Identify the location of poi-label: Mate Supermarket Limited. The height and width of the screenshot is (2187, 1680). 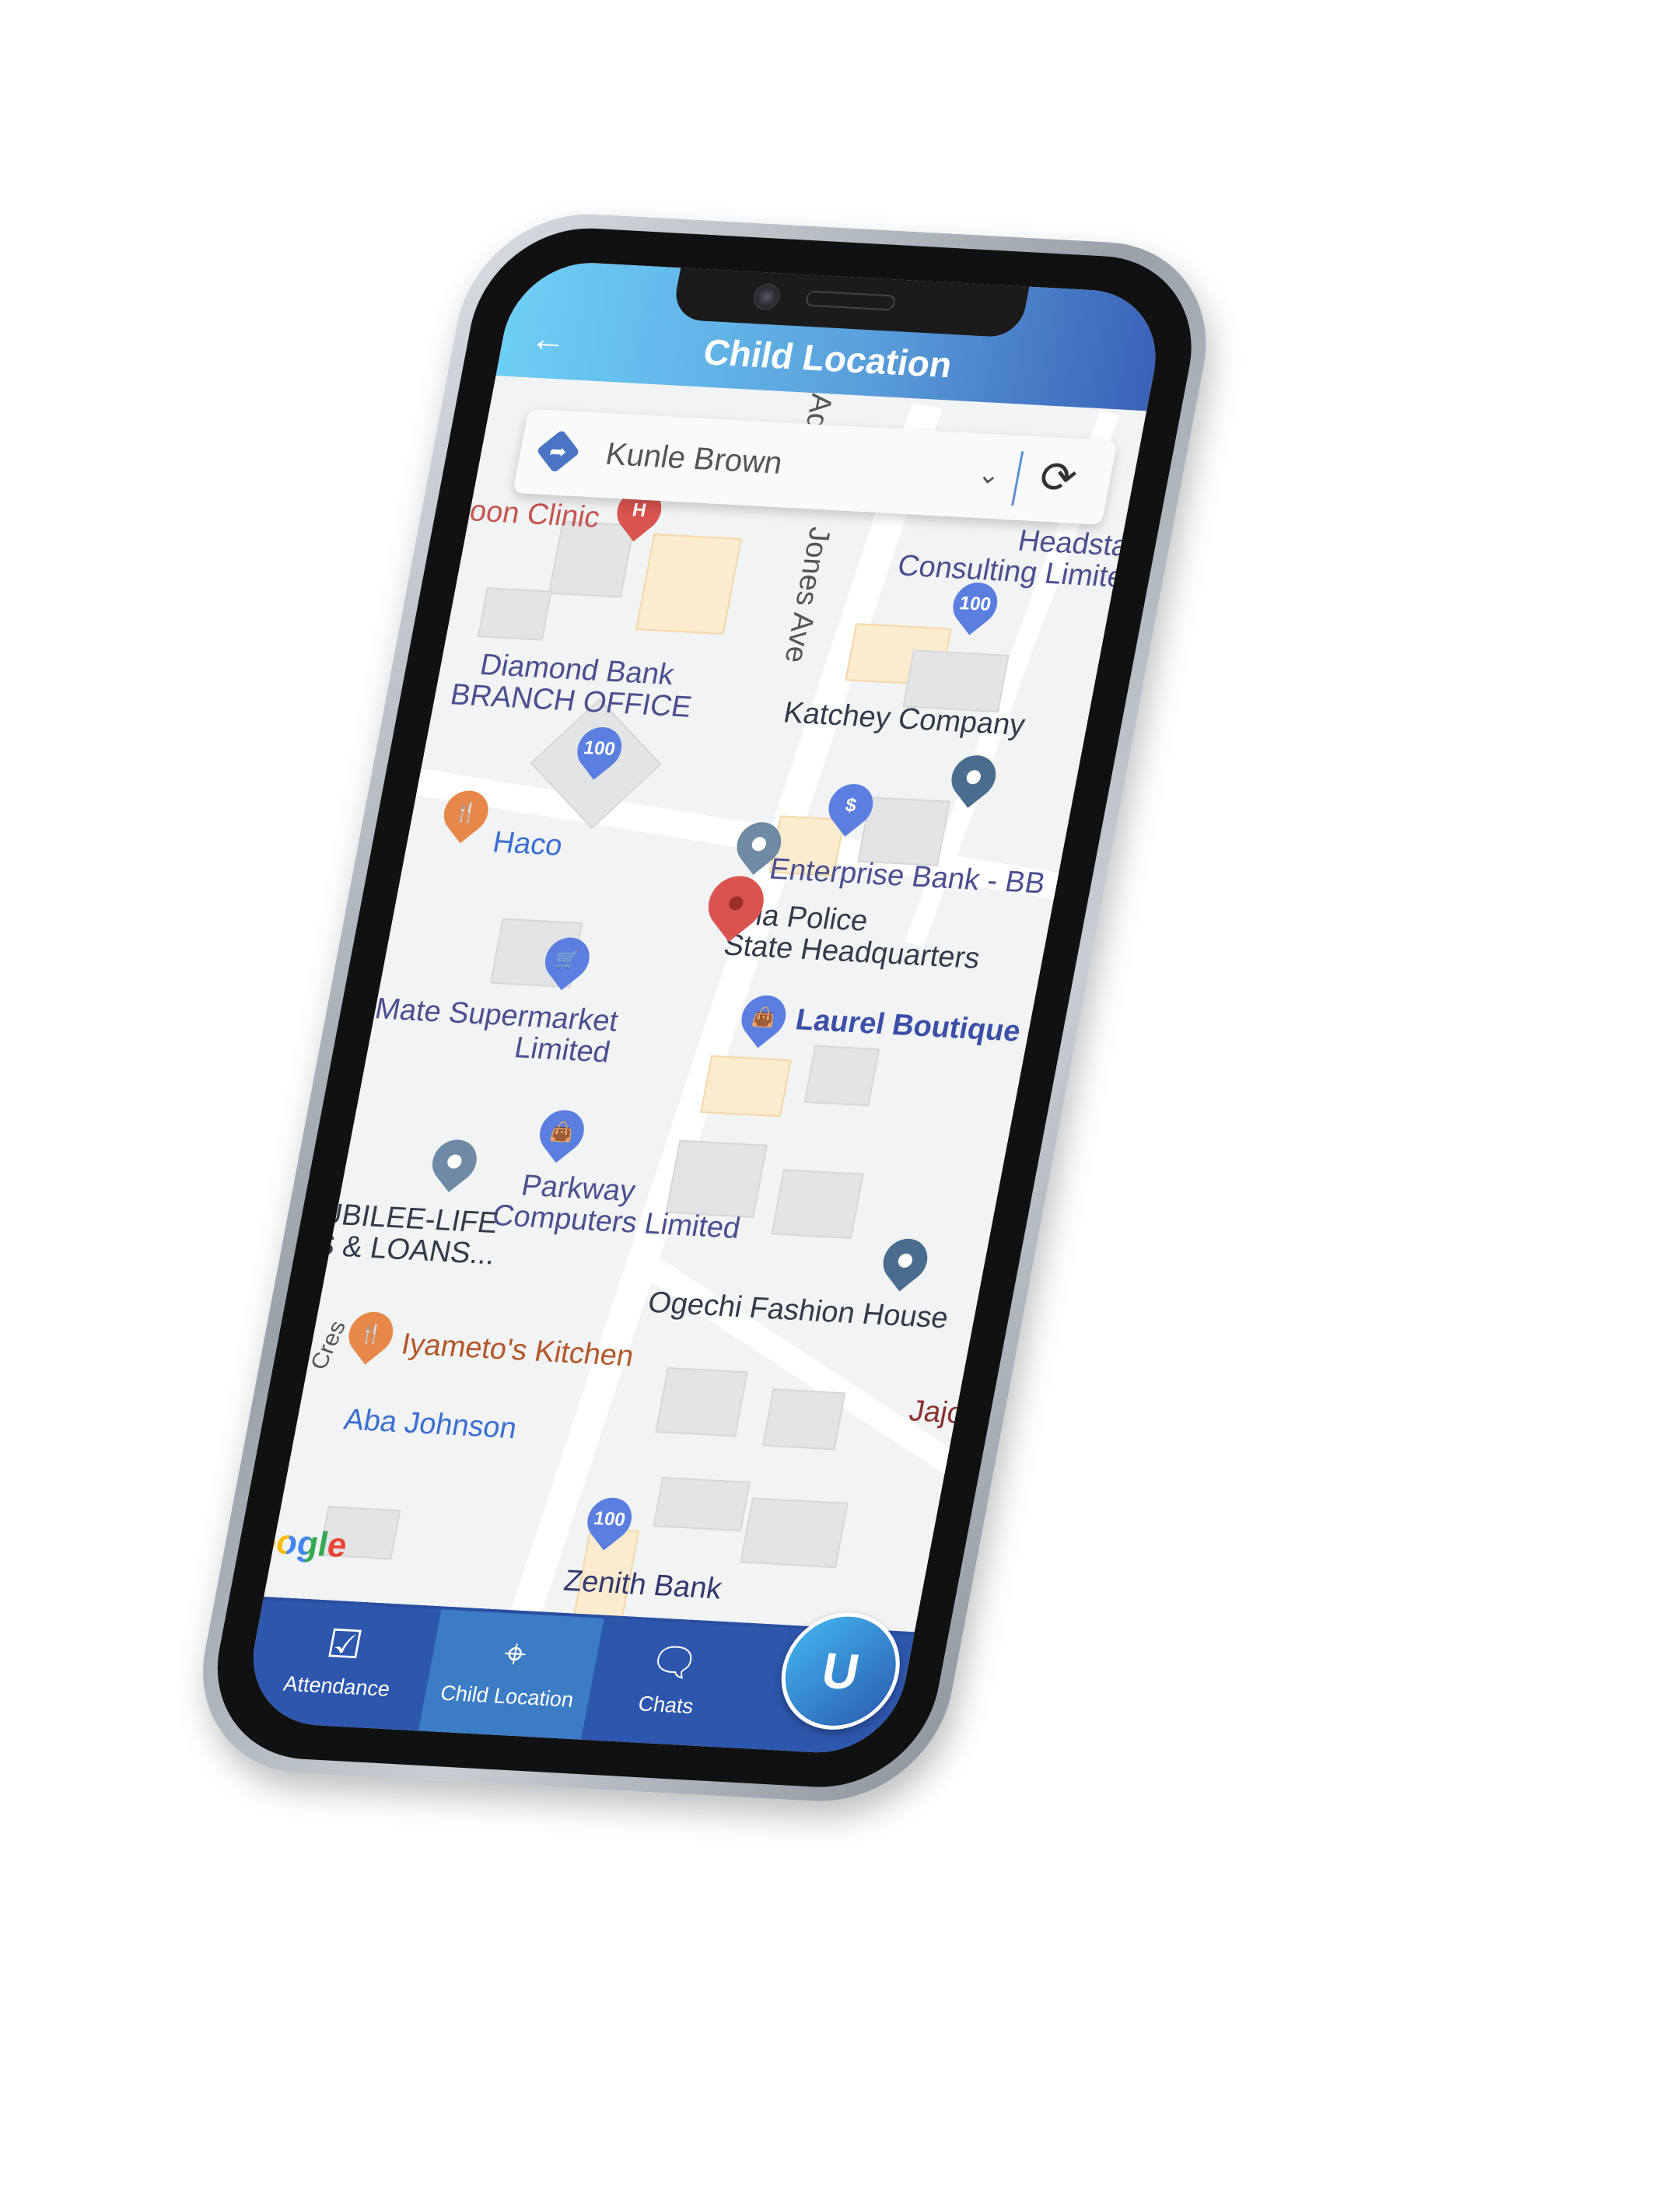
(497, 1030).